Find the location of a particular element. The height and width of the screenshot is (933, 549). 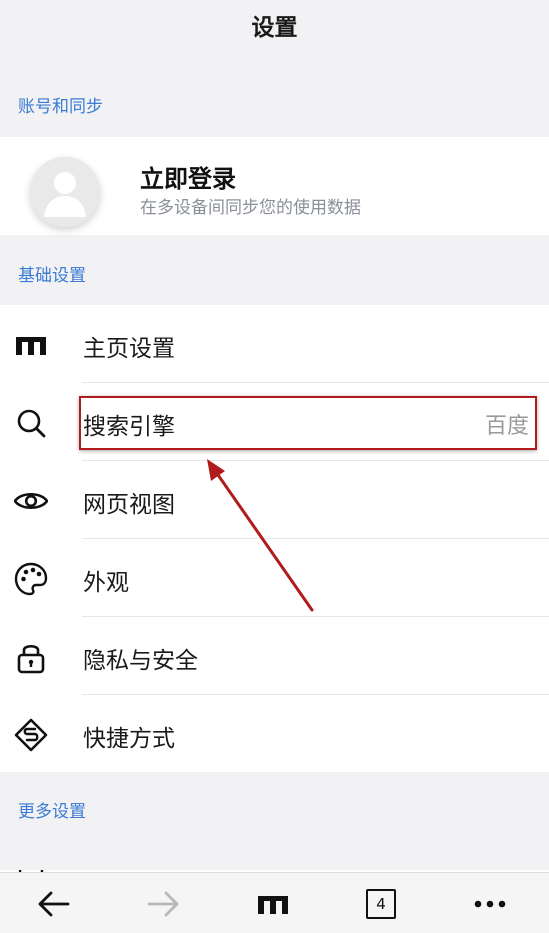

settings-item-label: 隐私与安全 is located at coordinates (140, 661).